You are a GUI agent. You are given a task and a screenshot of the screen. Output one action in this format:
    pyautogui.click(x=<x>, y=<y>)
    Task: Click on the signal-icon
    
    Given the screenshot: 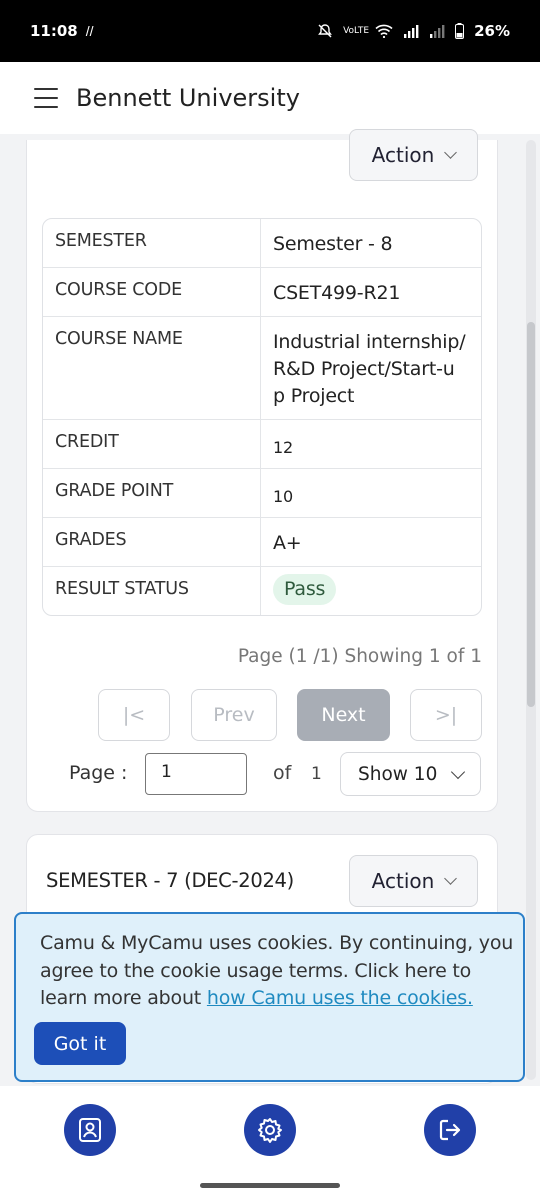 What is the action you would take?
    pyautogui.click(x=411, y=31)
    